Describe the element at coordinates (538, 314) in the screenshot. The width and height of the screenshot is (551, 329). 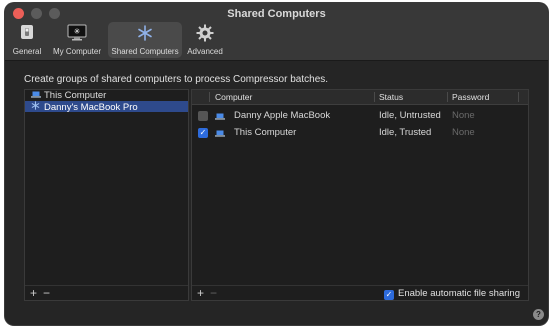
I see `help-button: ?` at that location.